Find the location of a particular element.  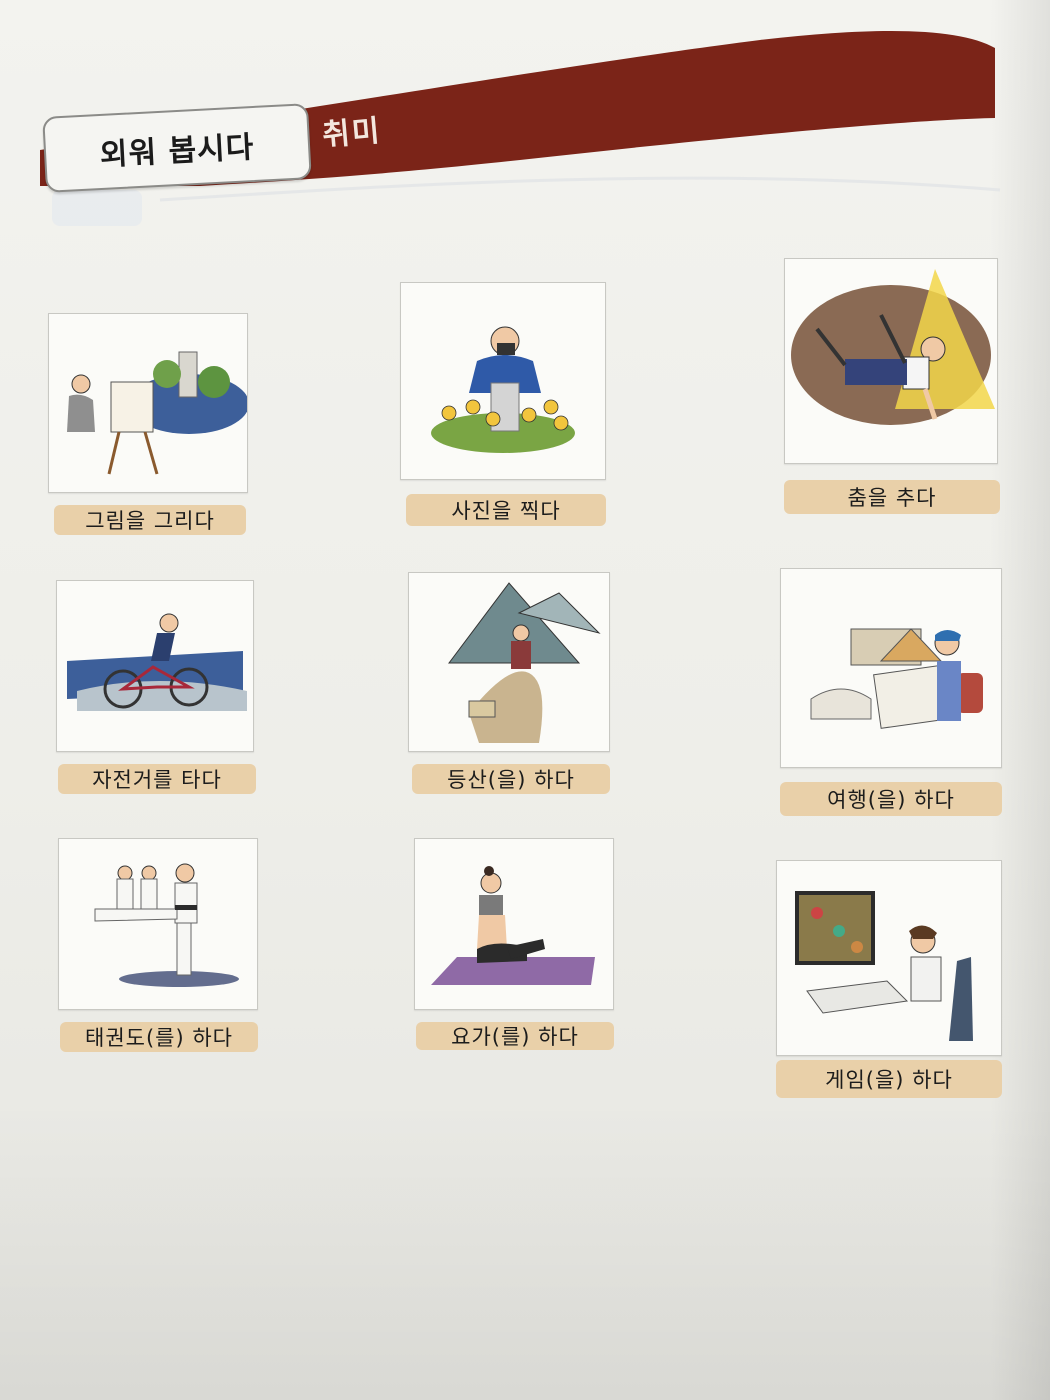

section-badge: 외워 봅시다 is located at coordinates (177, 148).